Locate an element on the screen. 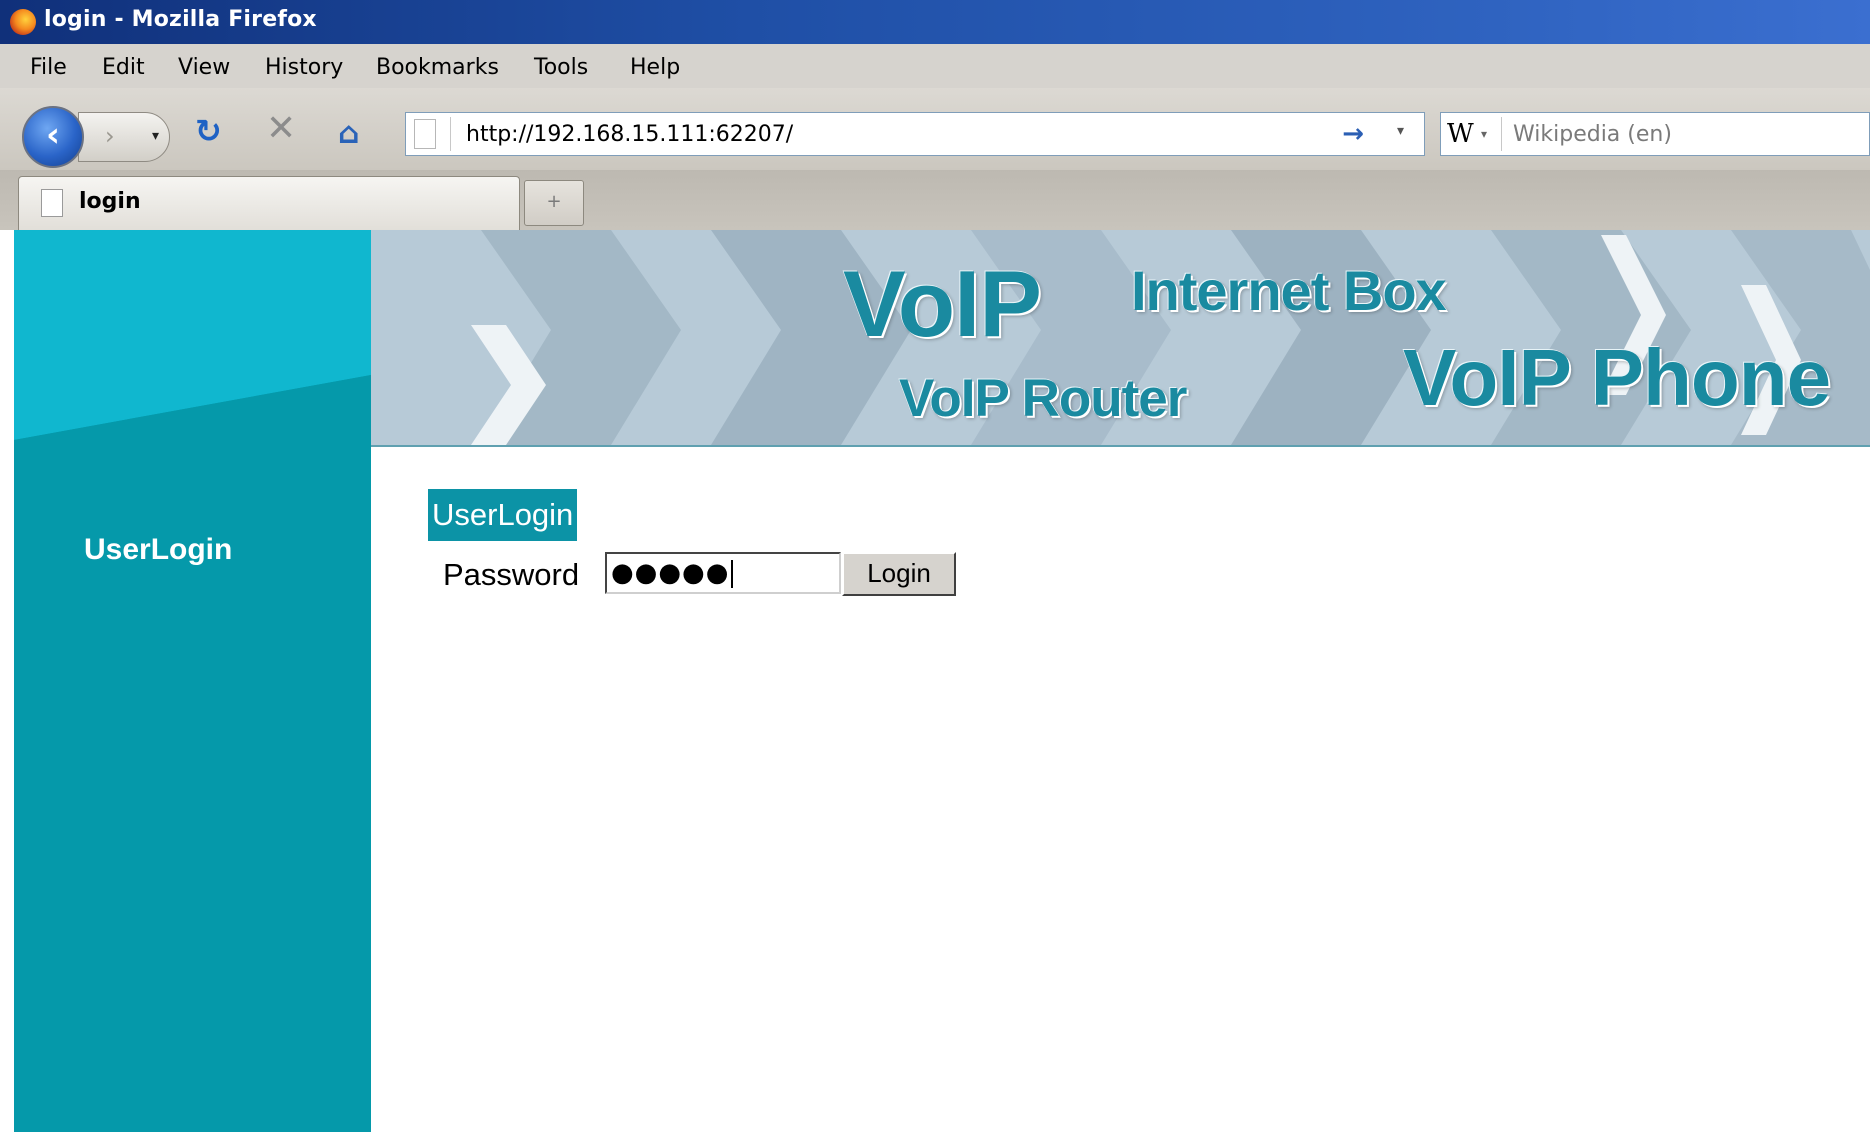 This screenshot has height=1132, width=1870. url-bar: http://192.168.15.111:62207/ → ▾ is located at coordinates (915, 134).